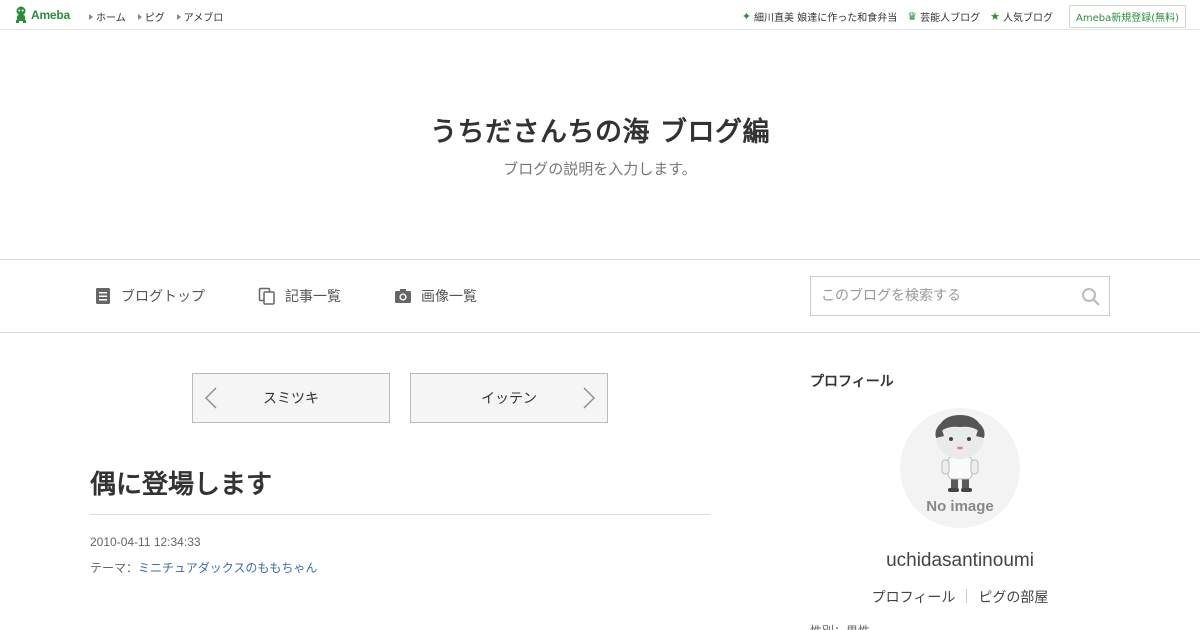  Describe the element at coordinates (227, 568) in the screenshot. I see `theme-link: ミニチュアダックスのももちゃん` at that location.